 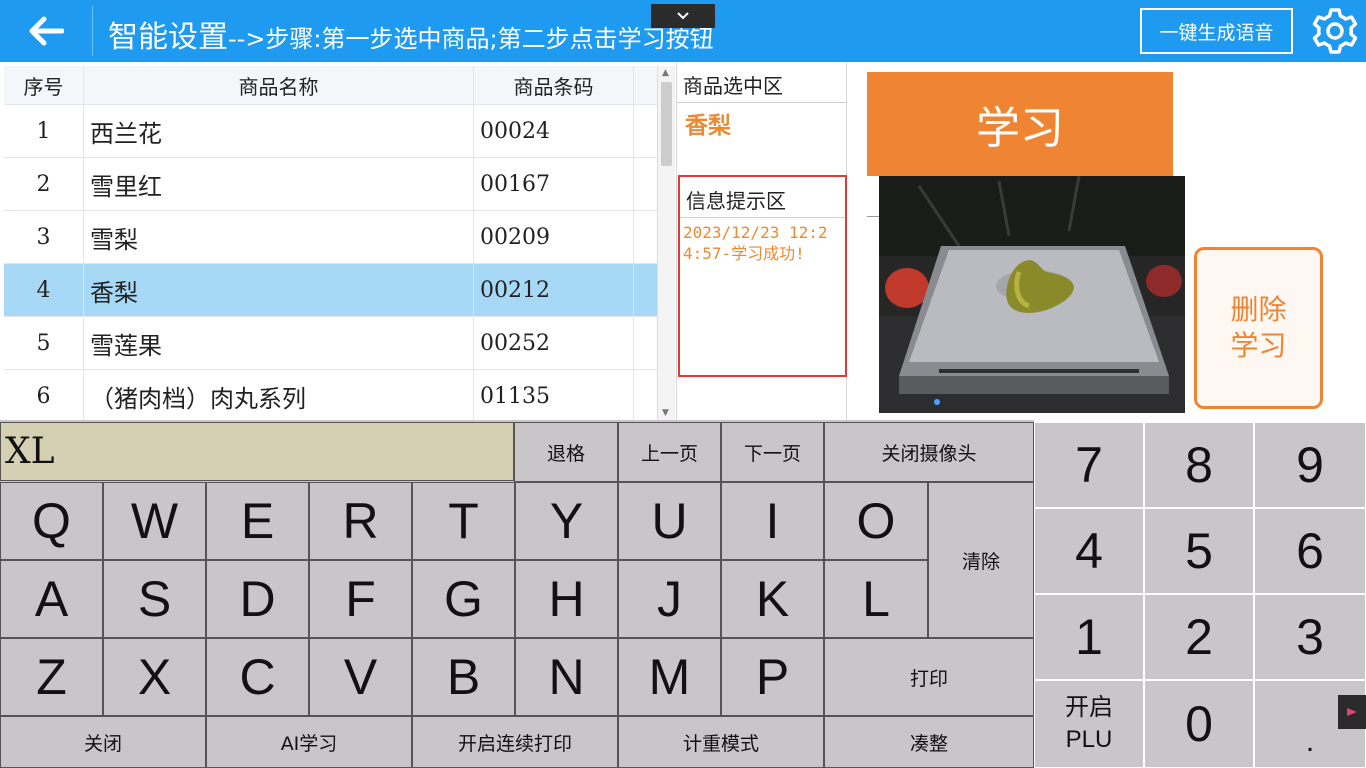 What do you see at coordinates (360, 521) in the screenshot?
I see `key-r: R` at bounding box center [360, 521].